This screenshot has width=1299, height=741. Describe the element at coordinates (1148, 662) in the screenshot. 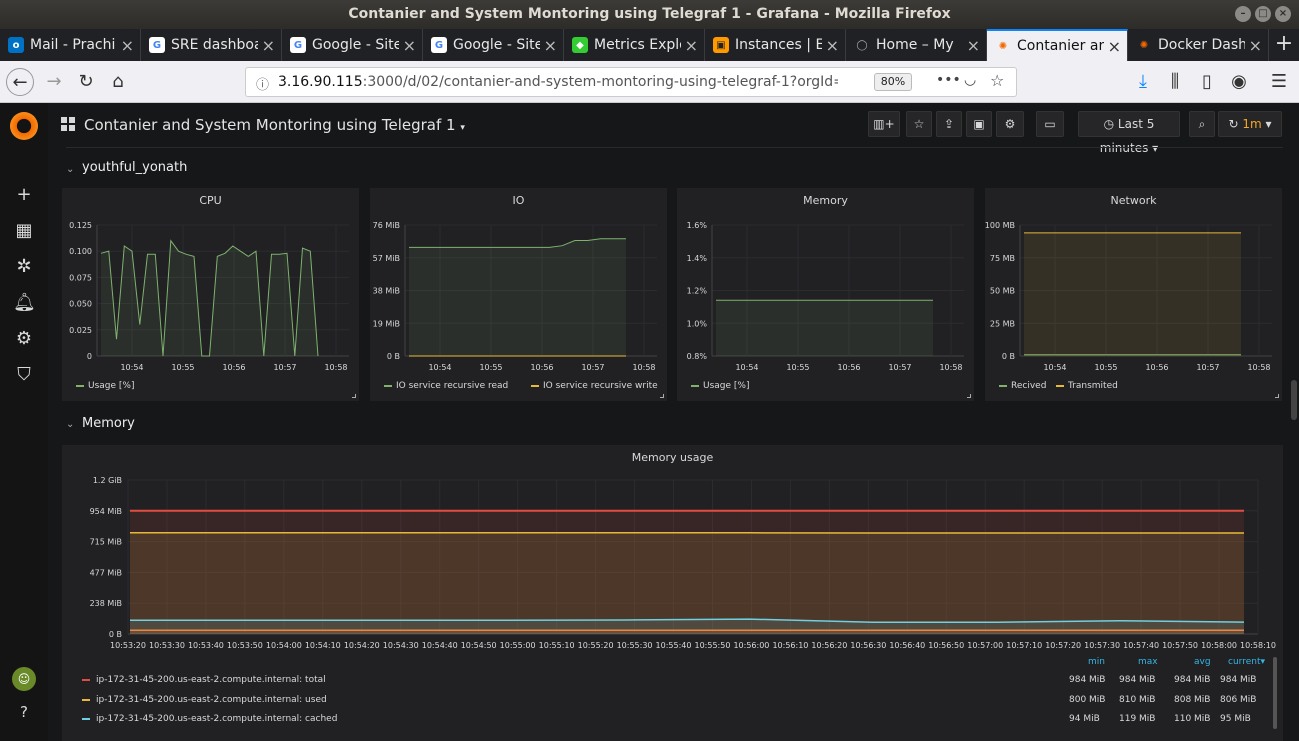

I see `legend-header-max: max` at that location.